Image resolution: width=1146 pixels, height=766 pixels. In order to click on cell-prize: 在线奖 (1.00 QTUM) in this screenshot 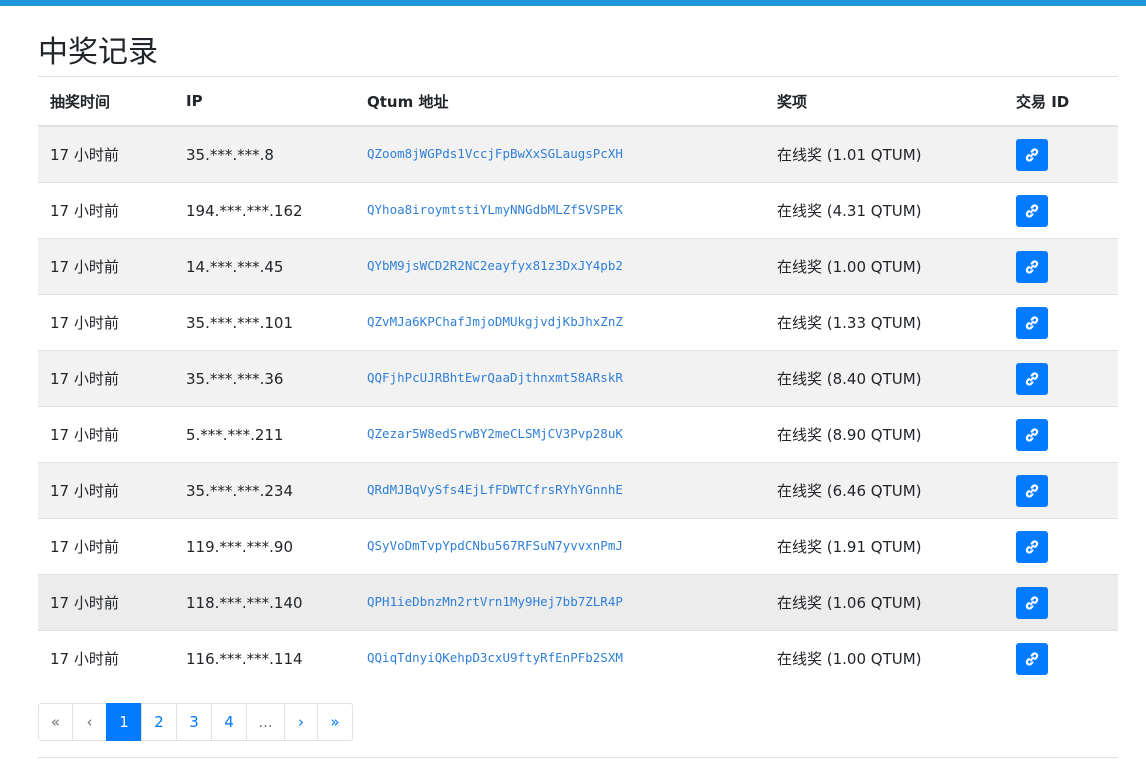, I will do `click(884, 658)`.